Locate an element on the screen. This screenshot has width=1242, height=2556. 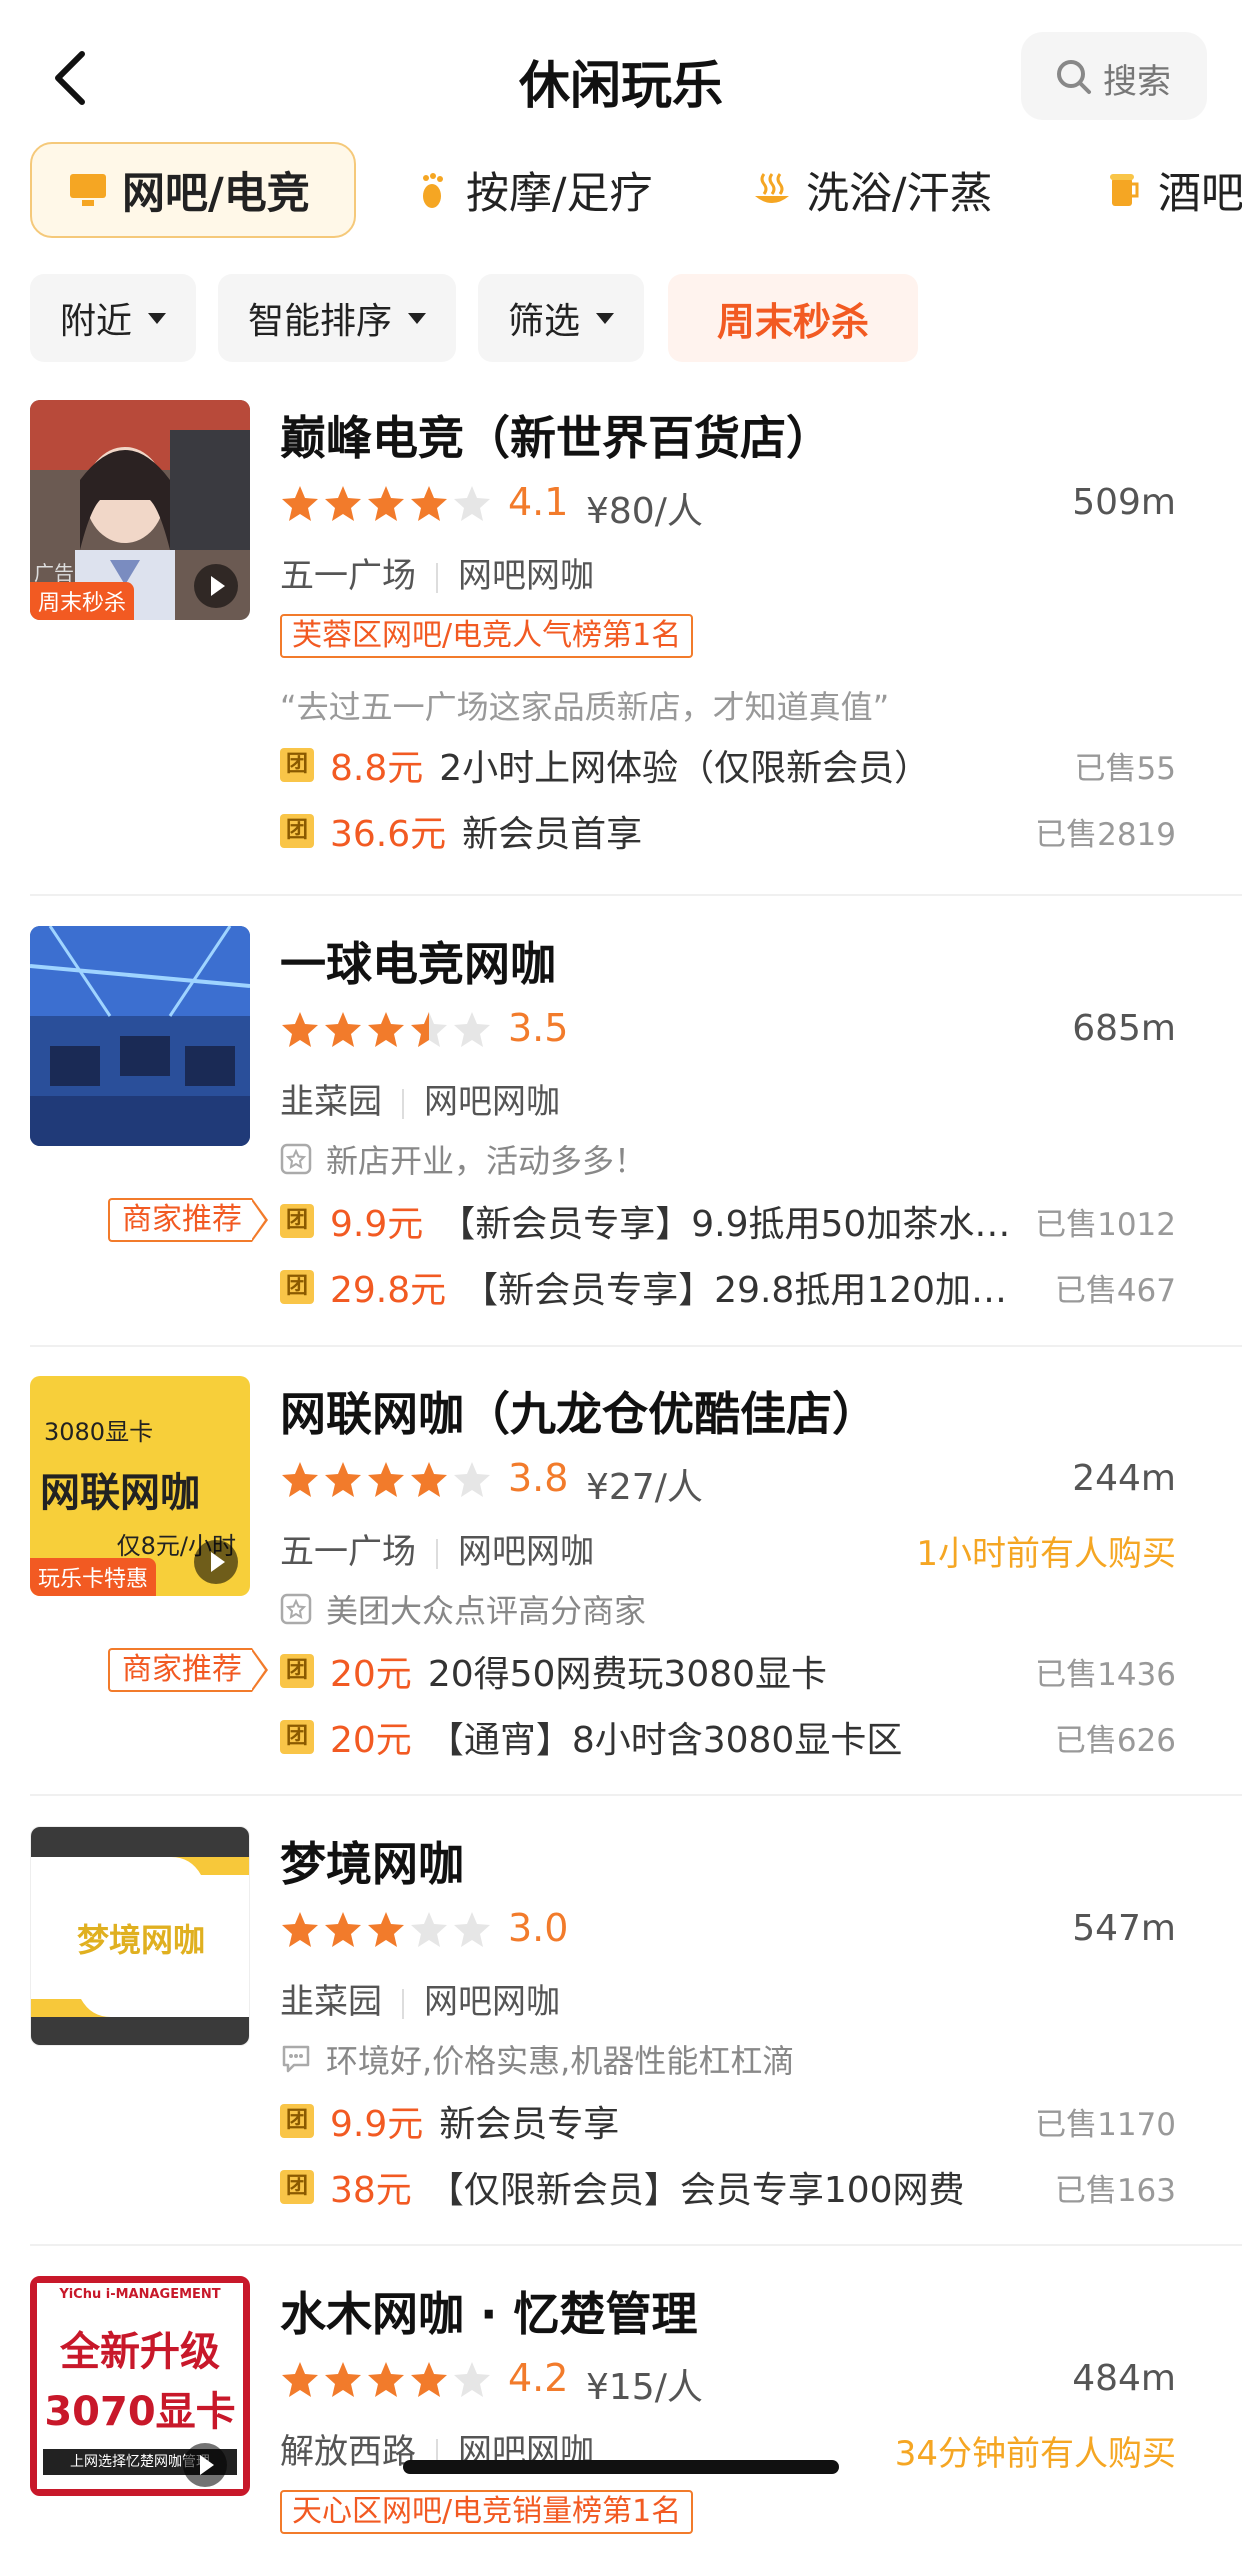
shop-area-category: 五一广场 网吧网咖 is located at coordinates (437, 1548).